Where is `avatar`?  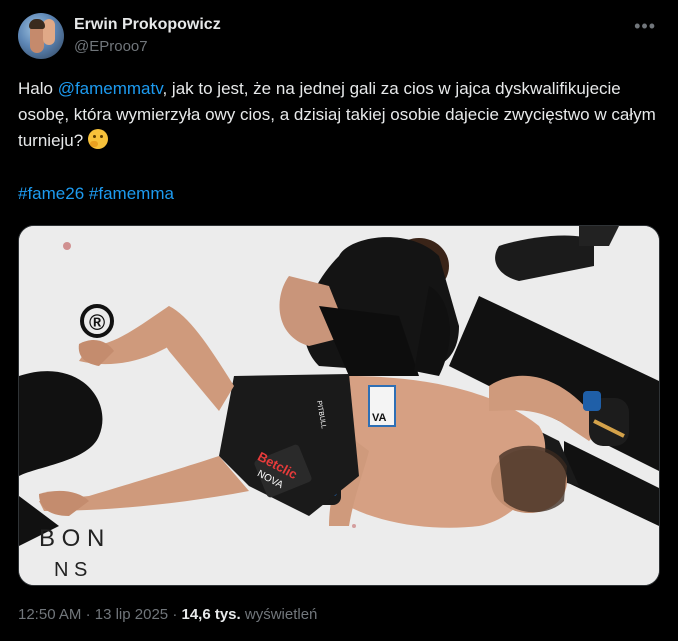
avatar is located at coordinates (41, 36).